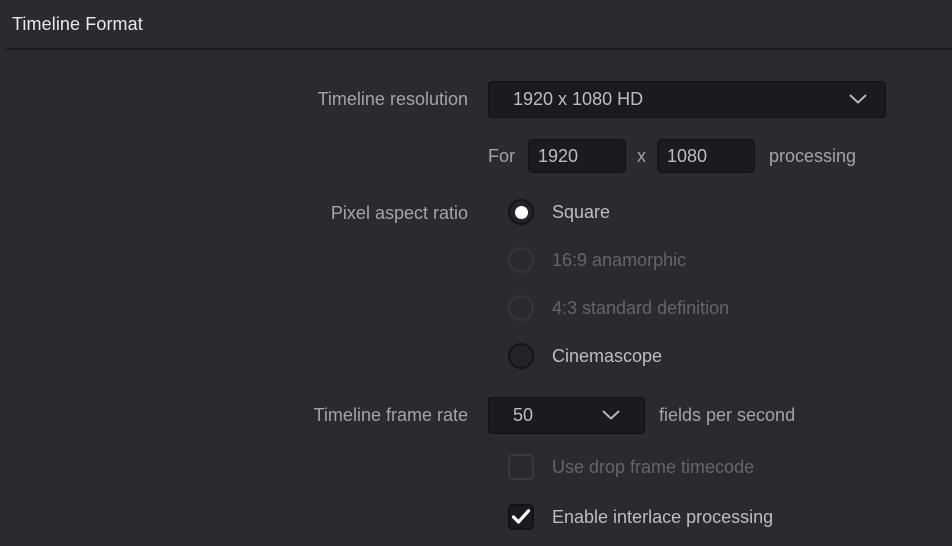 This screenshot has height=546, width=952. What do you see at coordinates (521, 467) in the screenshot?
I see `checkbox-unchecked-icon` at bounding box center [521, 467].